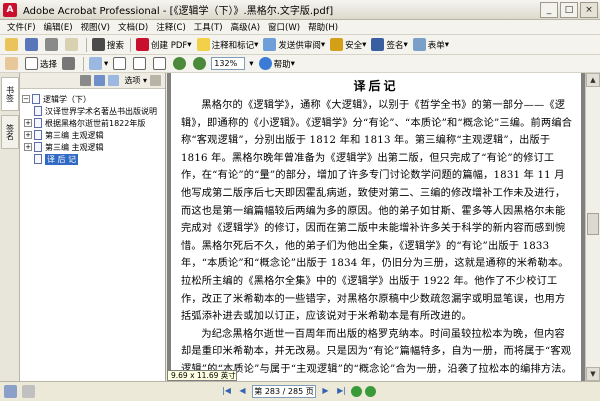 The width and height of the screenshot is (600, 401). What do you see at coordinates (356, 391) in the screenshot?
I see `previous-view-icon` at bounding box center [356, 391].